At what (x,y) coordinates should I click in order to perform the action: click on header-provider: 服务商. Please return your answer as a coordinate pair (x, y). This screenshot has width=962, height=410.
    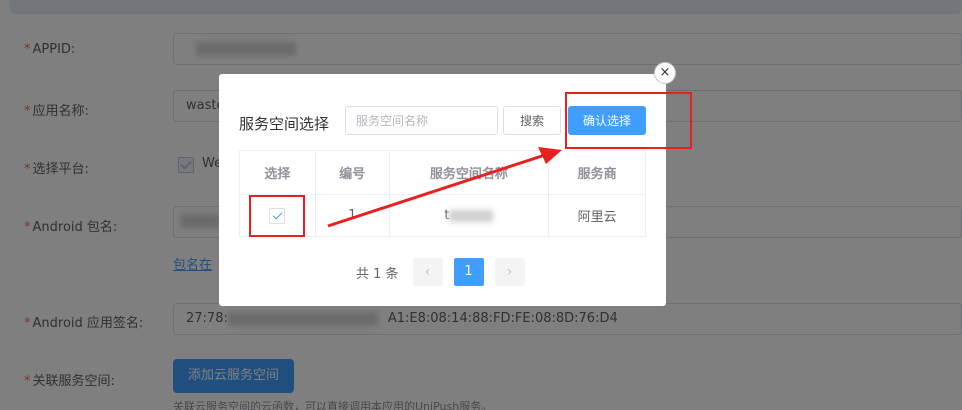
    Looking at the image, I should click on (597, 172).